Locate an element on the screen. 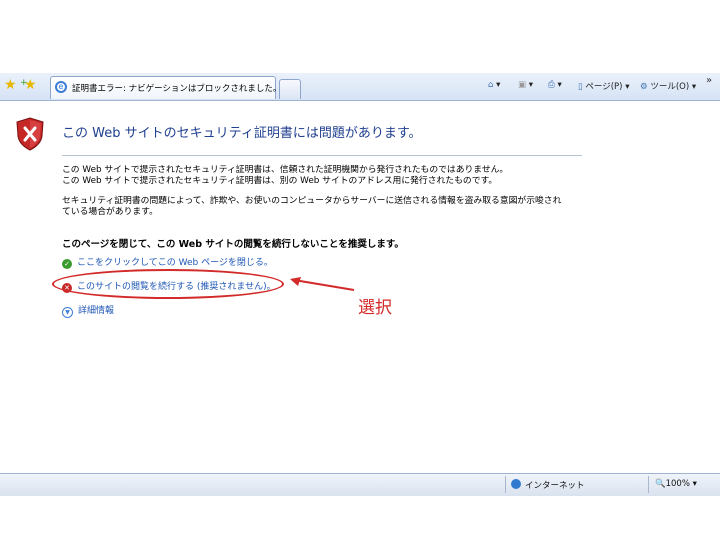 Image resolution: width=720 pixels, height=540 pixels. favorites-star-icon: ★ is located at coordinates (10, 85).